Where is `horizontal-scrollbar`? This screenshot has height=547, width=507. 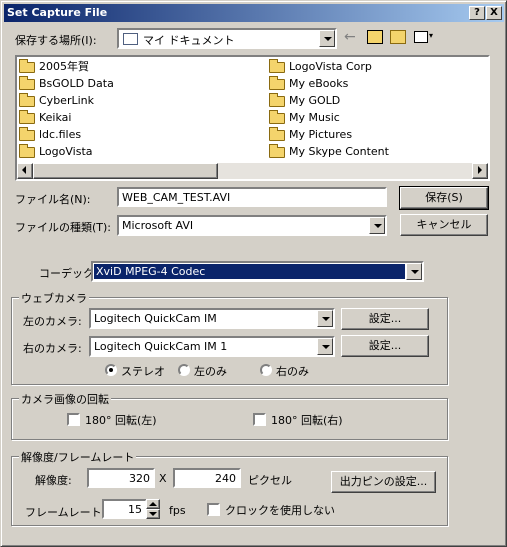 horizontal-scrollbar is located at coordinates (252, 171).